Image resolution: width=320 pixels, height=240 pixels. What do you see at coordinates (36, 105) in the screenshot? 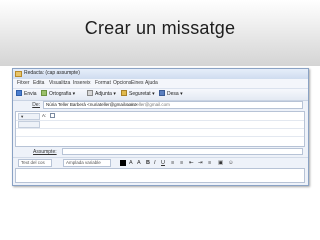
I see `from-label: De:` at bounding box center [36, 105].